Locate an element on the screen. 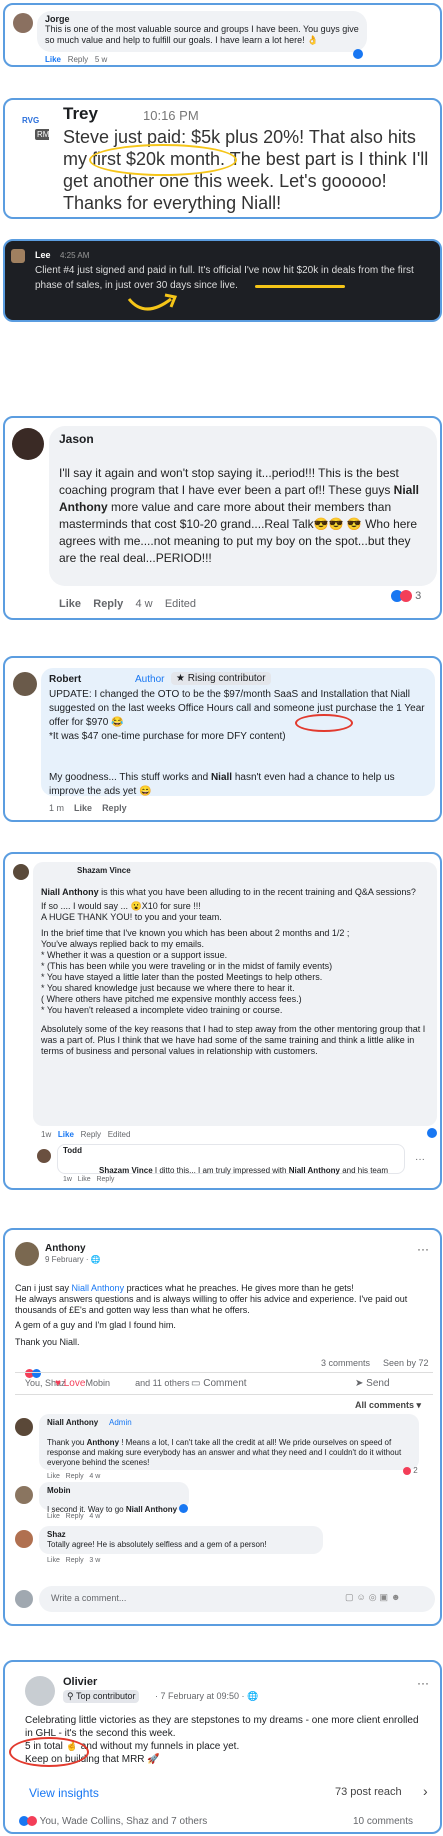 The width and height of the screenshot is (443, 1836). seen-count: Seen by 72 is located at coordinates (406, 1363).